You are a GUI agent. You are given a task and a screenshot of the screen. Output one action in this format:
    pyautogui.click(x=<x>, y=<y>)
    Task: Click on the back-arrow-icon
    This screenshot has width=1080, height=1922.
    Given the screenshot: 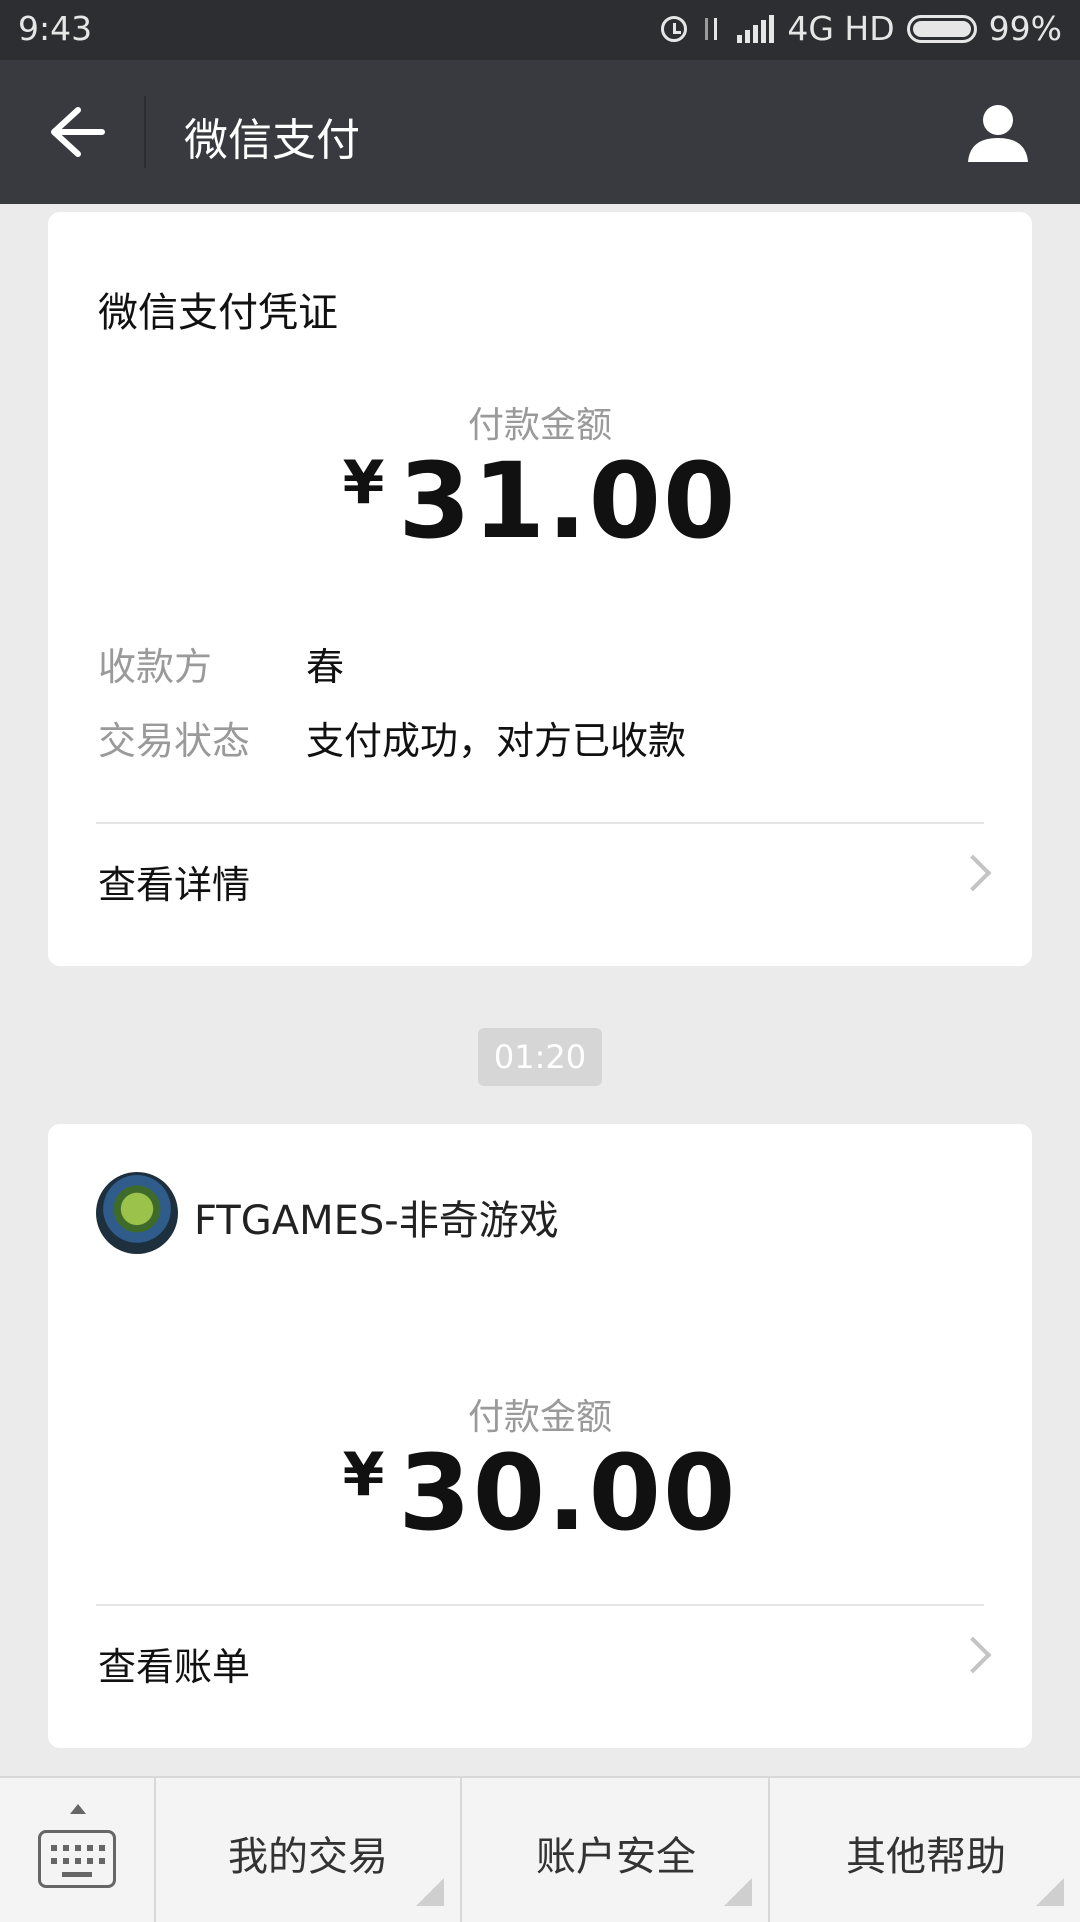 What is the action you would take?
    pyautogui.click(x=78, y=132)
    